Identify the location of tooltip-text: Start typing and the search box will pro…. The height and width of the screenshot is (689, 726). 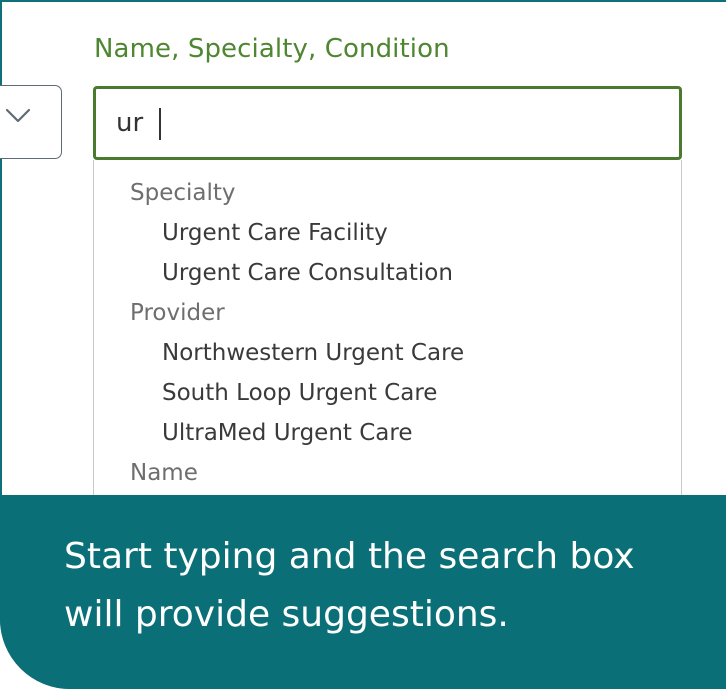
(349, 585).